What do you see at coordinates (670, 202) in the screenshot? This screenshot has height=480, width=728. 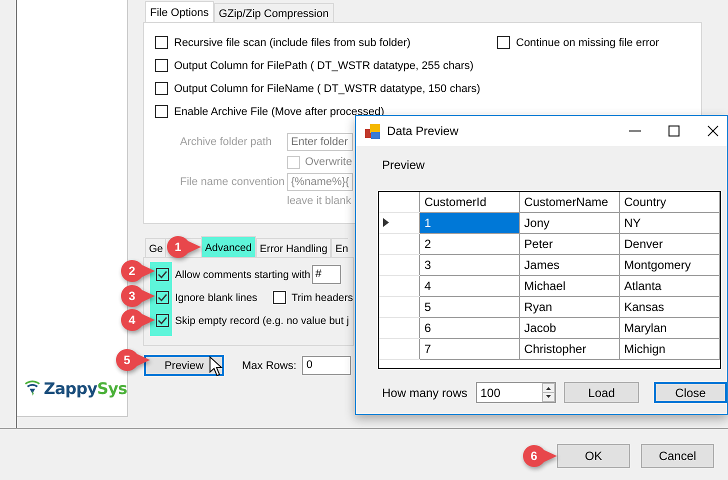 I see `column-header: Country` at bounding box center [670, 202].